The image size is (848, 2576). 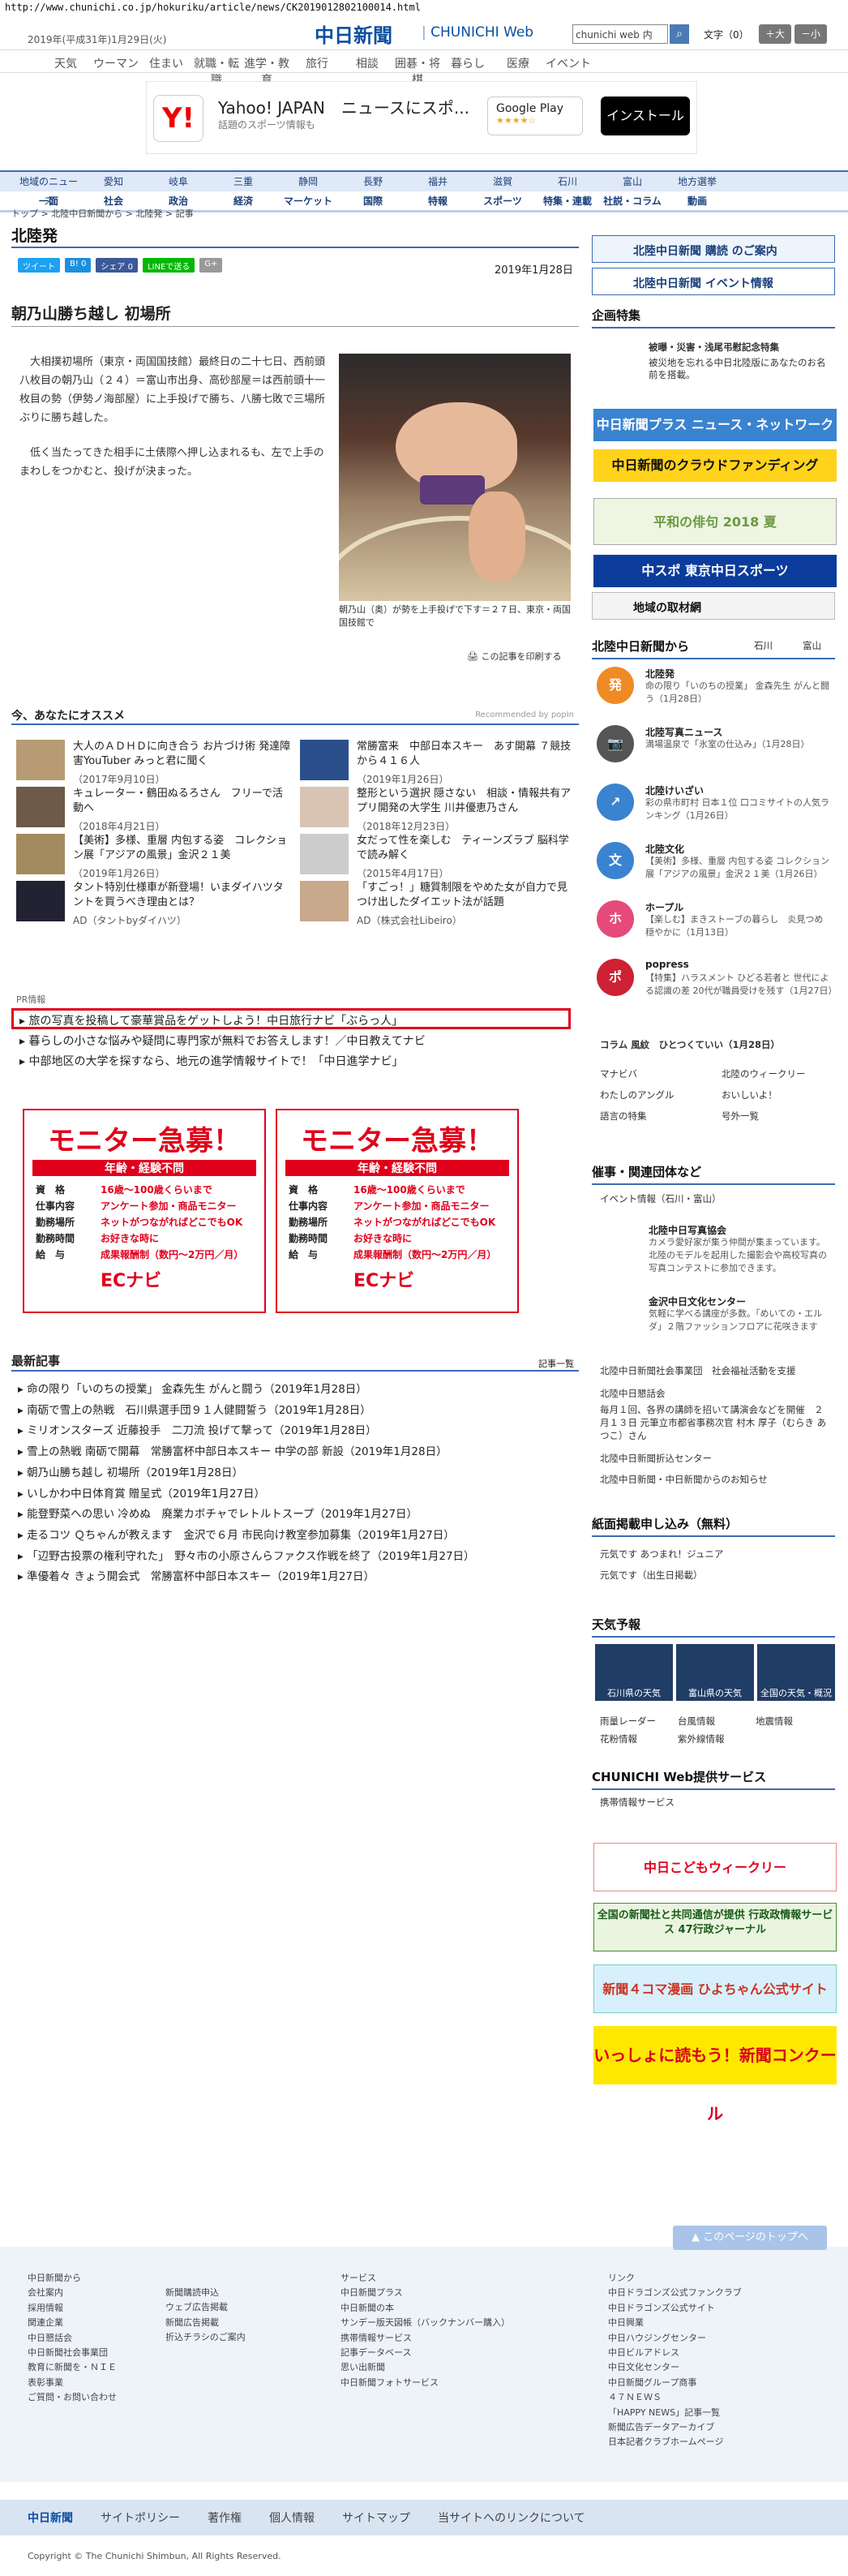 I want to click on org-link: 北陸中日懇話会, so click(x=716, y=1393).